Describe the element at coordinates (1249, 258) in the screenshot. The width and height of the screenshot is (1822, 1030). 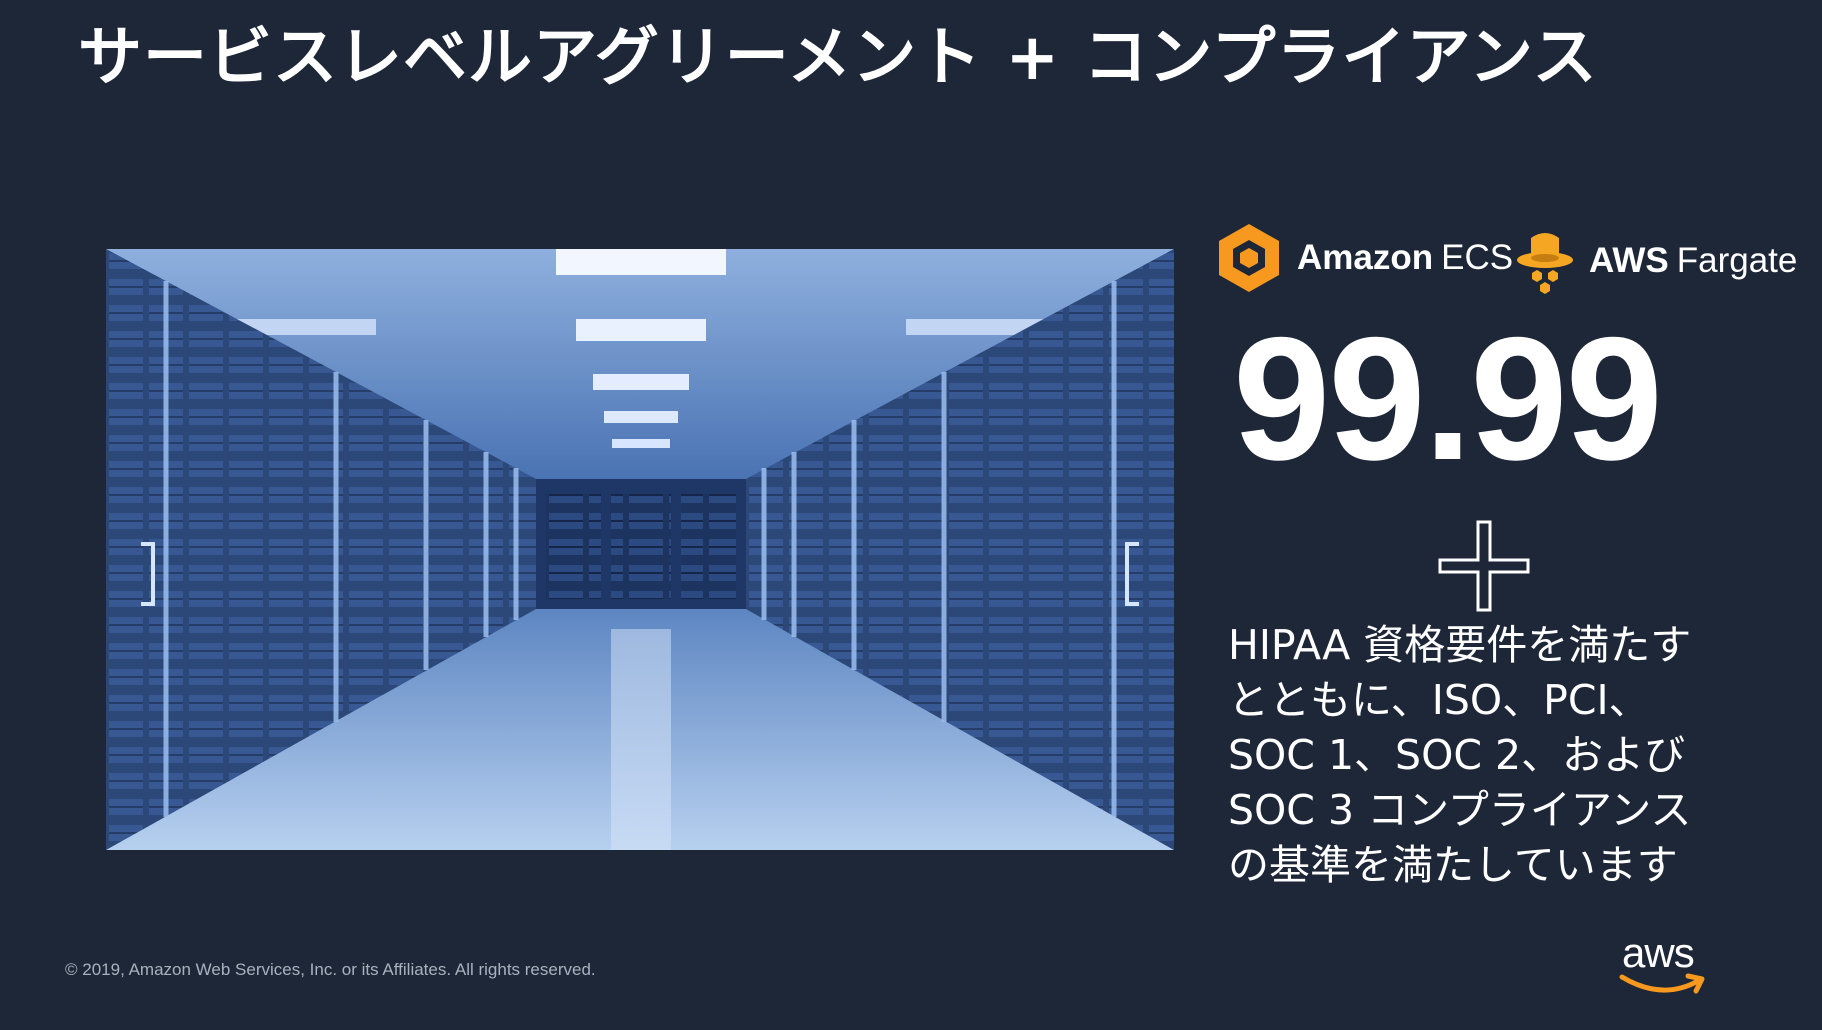
I see `amazon-ecs-icon` at that location.